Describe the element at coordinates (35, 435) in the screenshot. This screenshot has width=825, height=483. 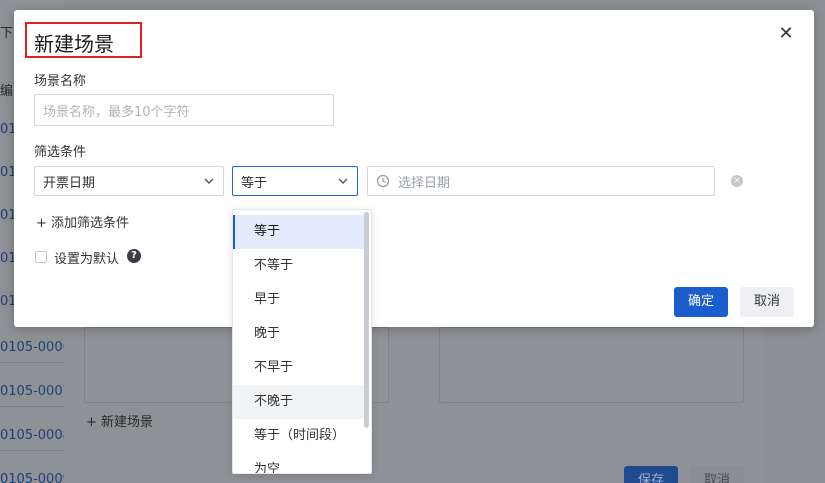
I see `background-row-code: 0105-0008` at that location.